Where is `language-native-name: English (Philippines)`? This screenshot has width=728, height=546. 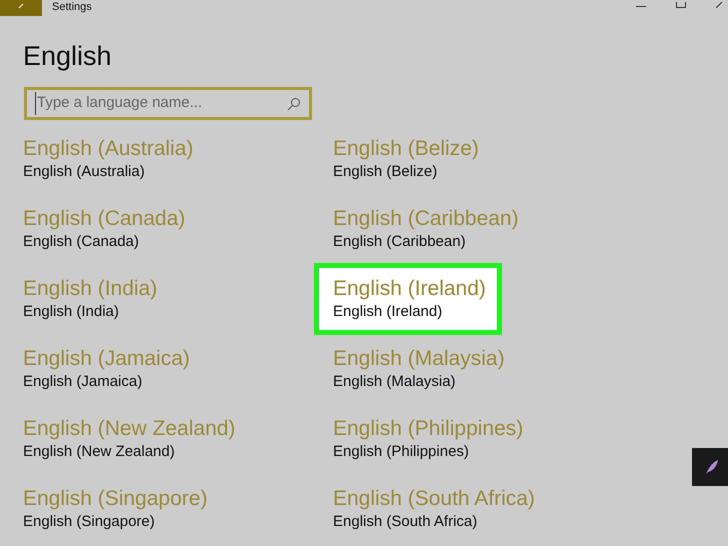 language-native-name: English (Philippines) is located at coordinates (401, 452).